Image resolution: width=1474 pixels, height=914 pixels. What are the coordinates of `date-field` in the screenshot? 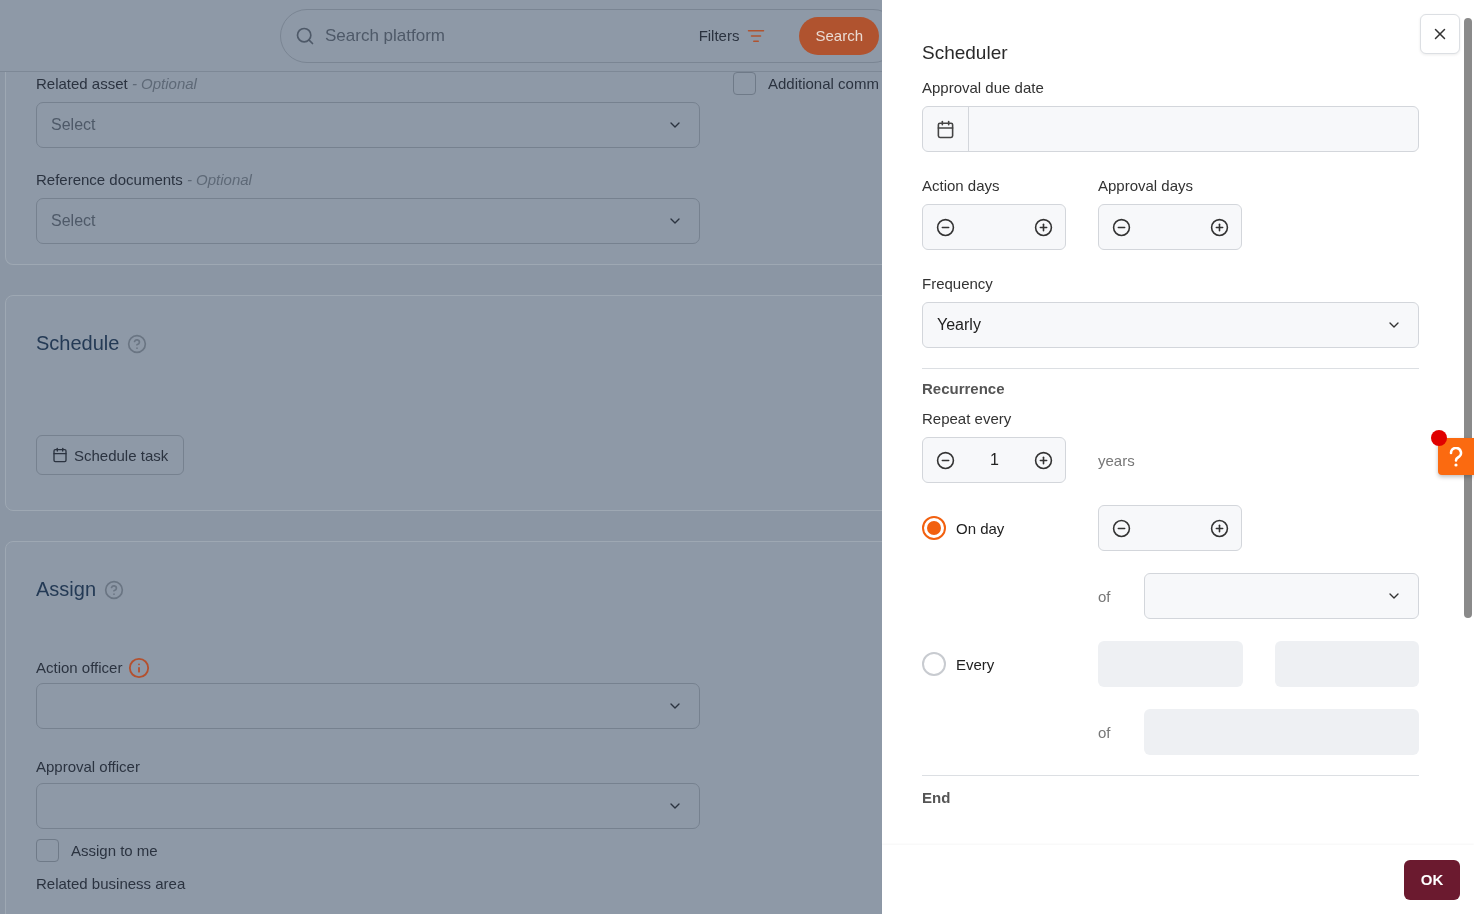 It's located at (1170, 129).